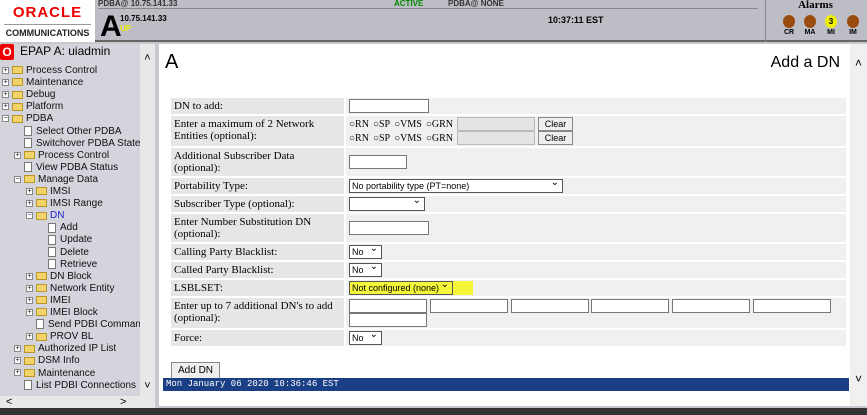  Describe the element at coordinates (858, 225) in the screenshot. I see `main-vertical-scrollbar: ˄ ˅` at that location.